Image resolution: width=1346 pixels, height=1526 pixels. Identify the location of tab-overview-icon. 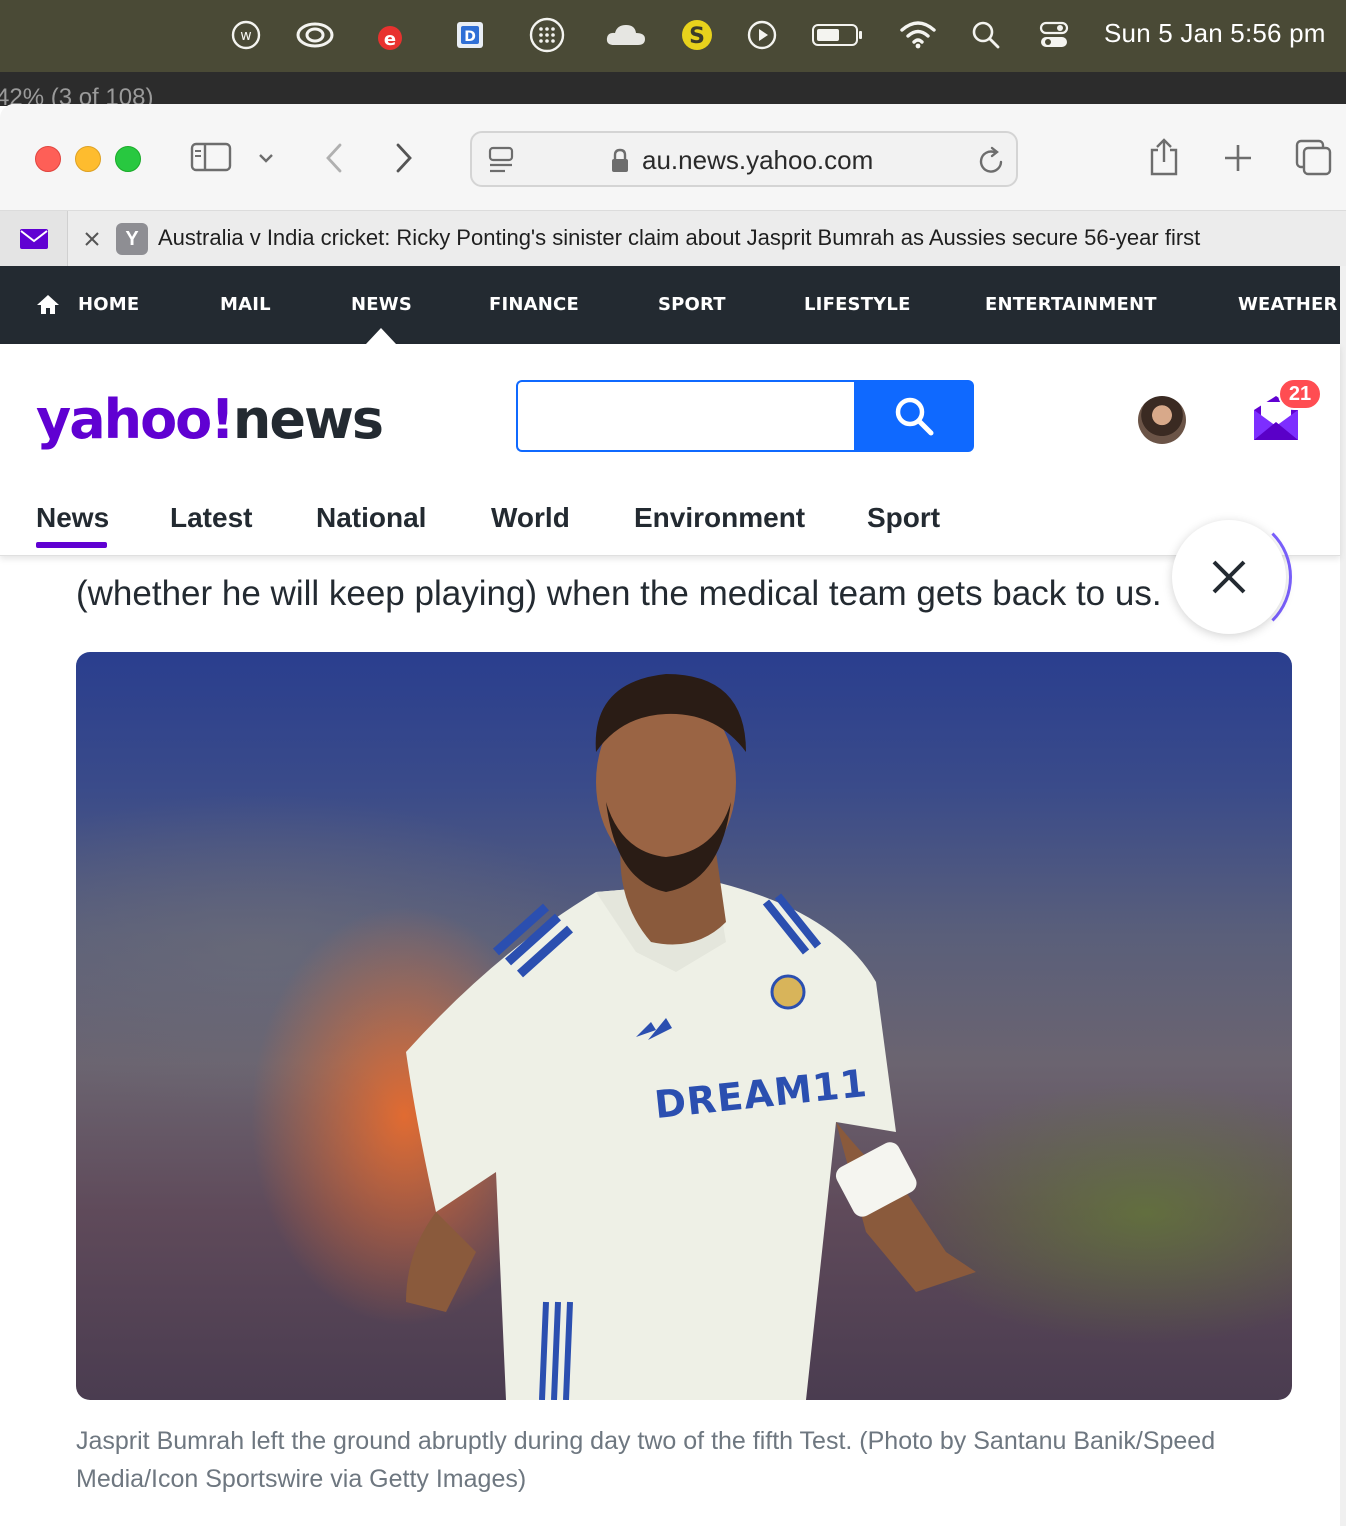
(1314, 158).